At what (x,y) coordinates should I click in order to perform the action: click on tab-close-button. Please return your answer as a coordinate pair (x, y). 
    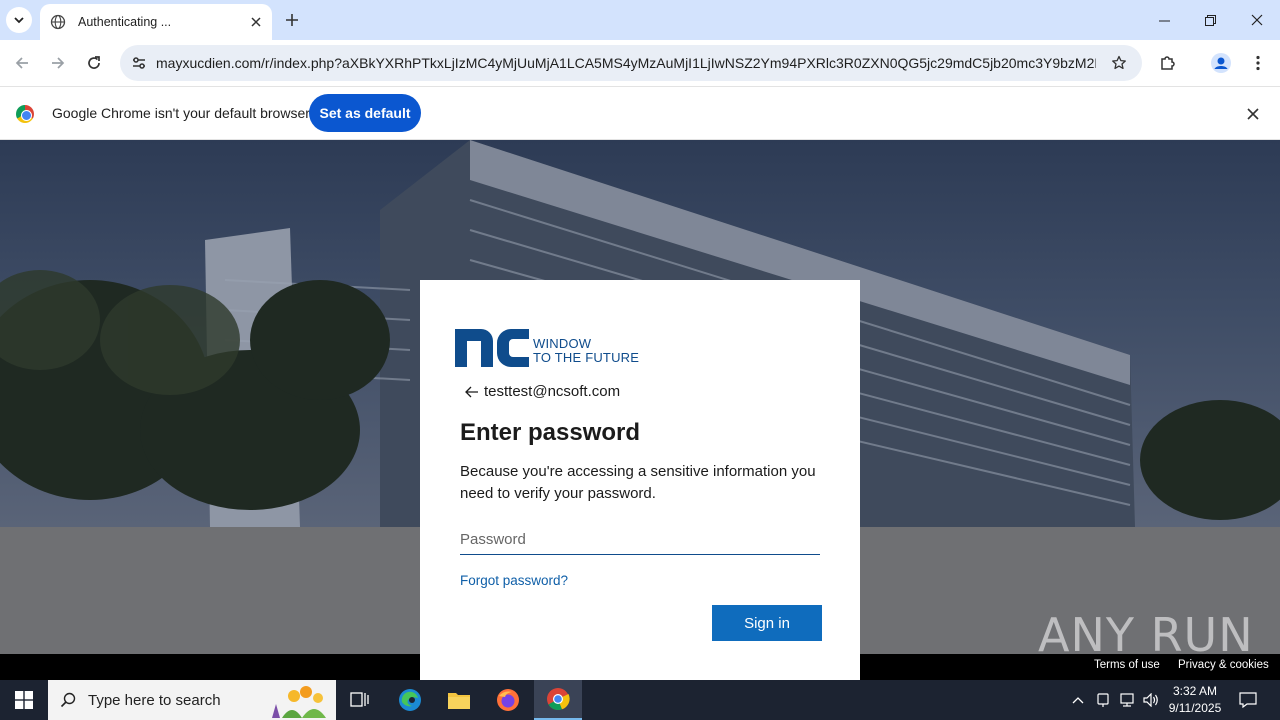
    Looking at the image, I should click on (256, 22).